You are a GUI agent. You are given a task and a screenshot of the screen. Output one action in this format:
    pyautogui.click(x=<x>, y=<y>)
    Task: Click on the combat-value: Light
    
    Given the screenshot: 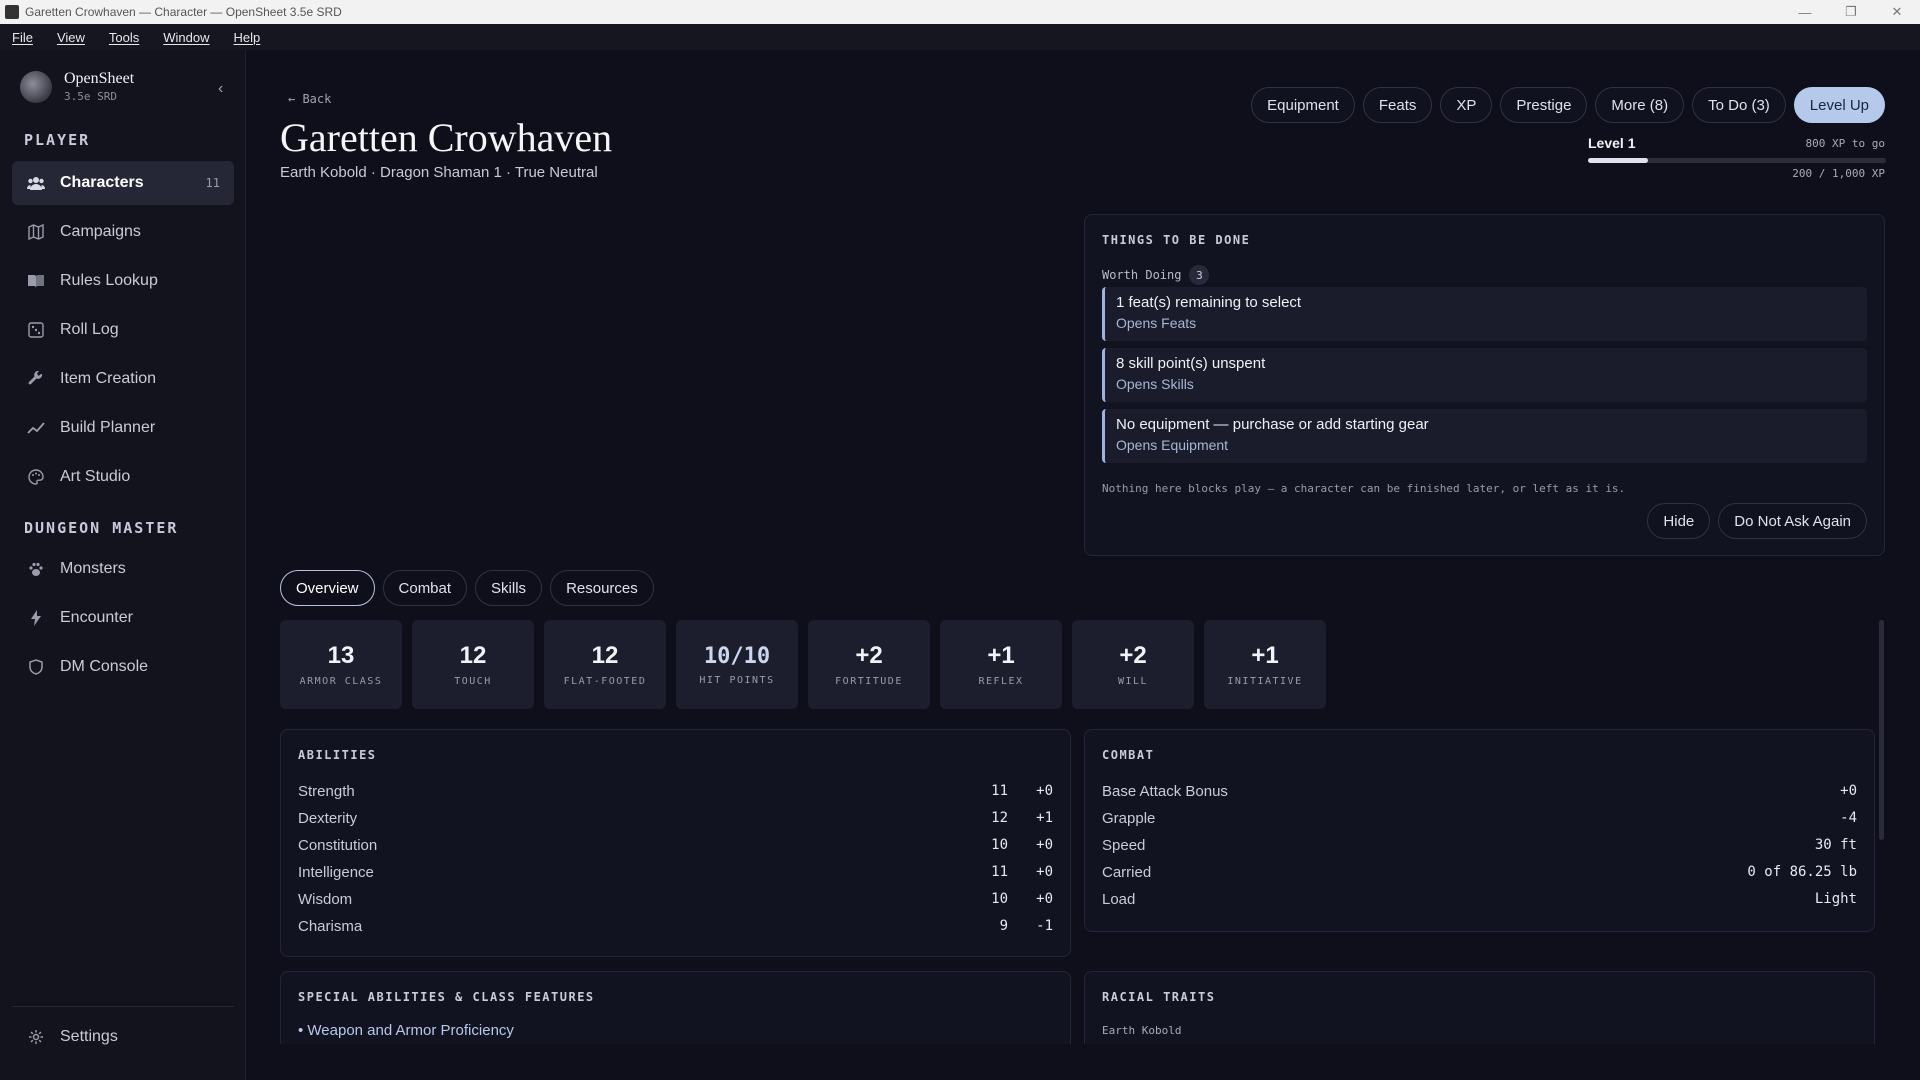 What is the action you would take?
    pyautogui.click(x=1835, y=899)
    